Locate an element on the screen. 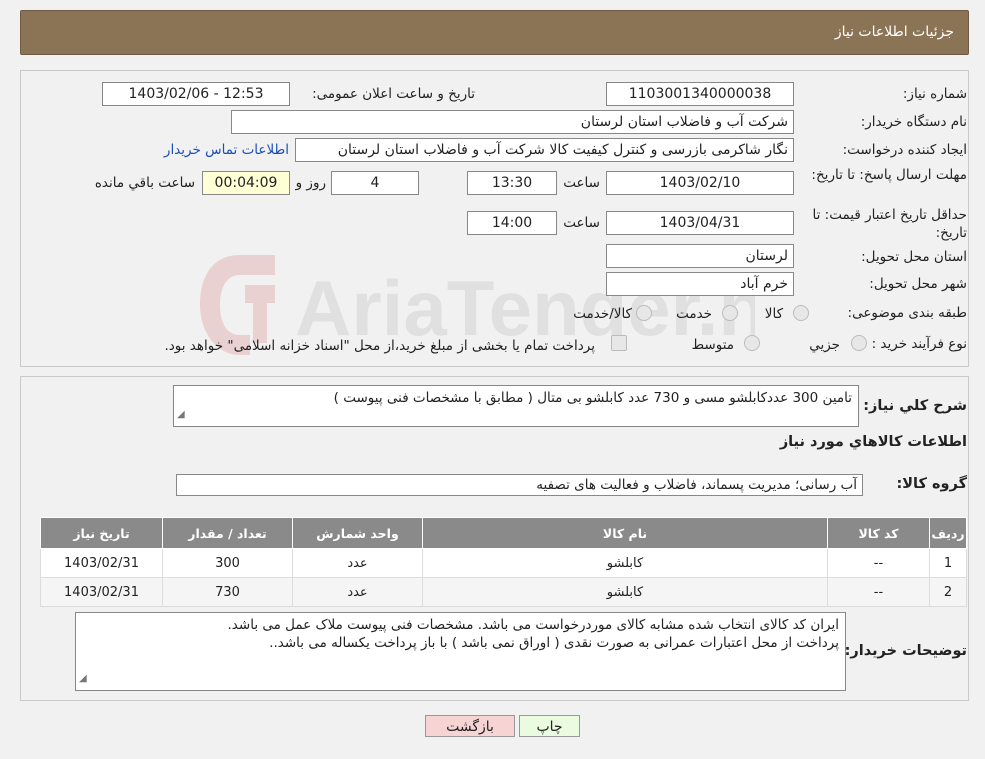 This screenshot has height=759, width=985. deadline-time-field: 13:30 is located at coordinates (512, 183).